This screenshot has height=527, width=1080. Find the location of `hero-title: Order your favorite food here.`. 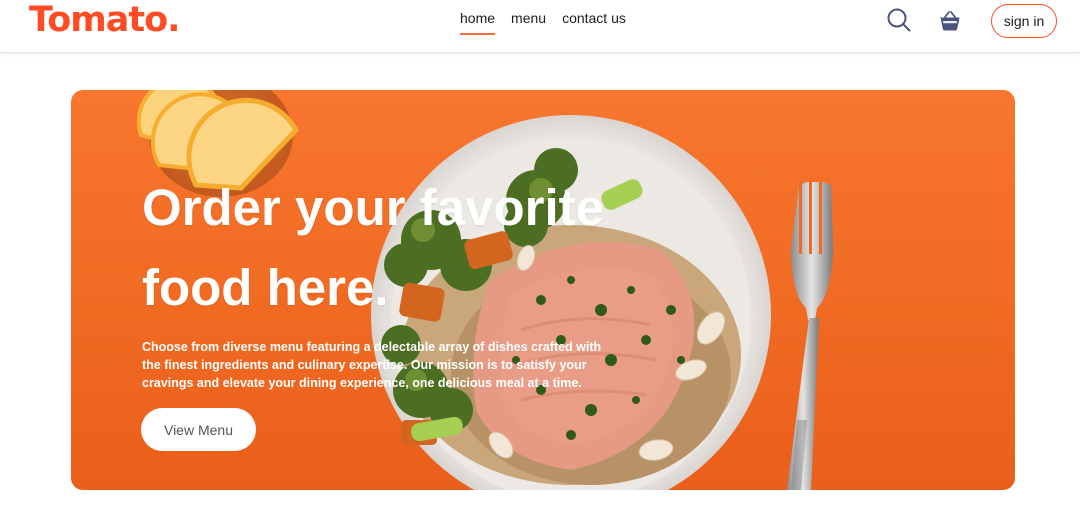

hero-title: Order your favorite food here. is located at coordinates (373, 247).